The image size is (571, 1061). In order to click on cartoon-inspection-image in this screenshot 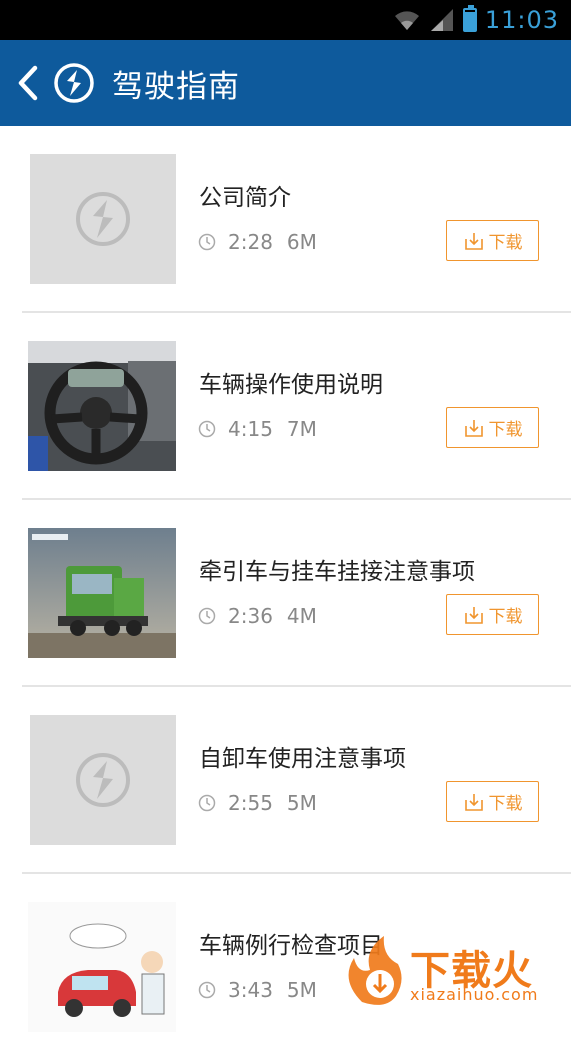, I will do `click(102, 967)`.